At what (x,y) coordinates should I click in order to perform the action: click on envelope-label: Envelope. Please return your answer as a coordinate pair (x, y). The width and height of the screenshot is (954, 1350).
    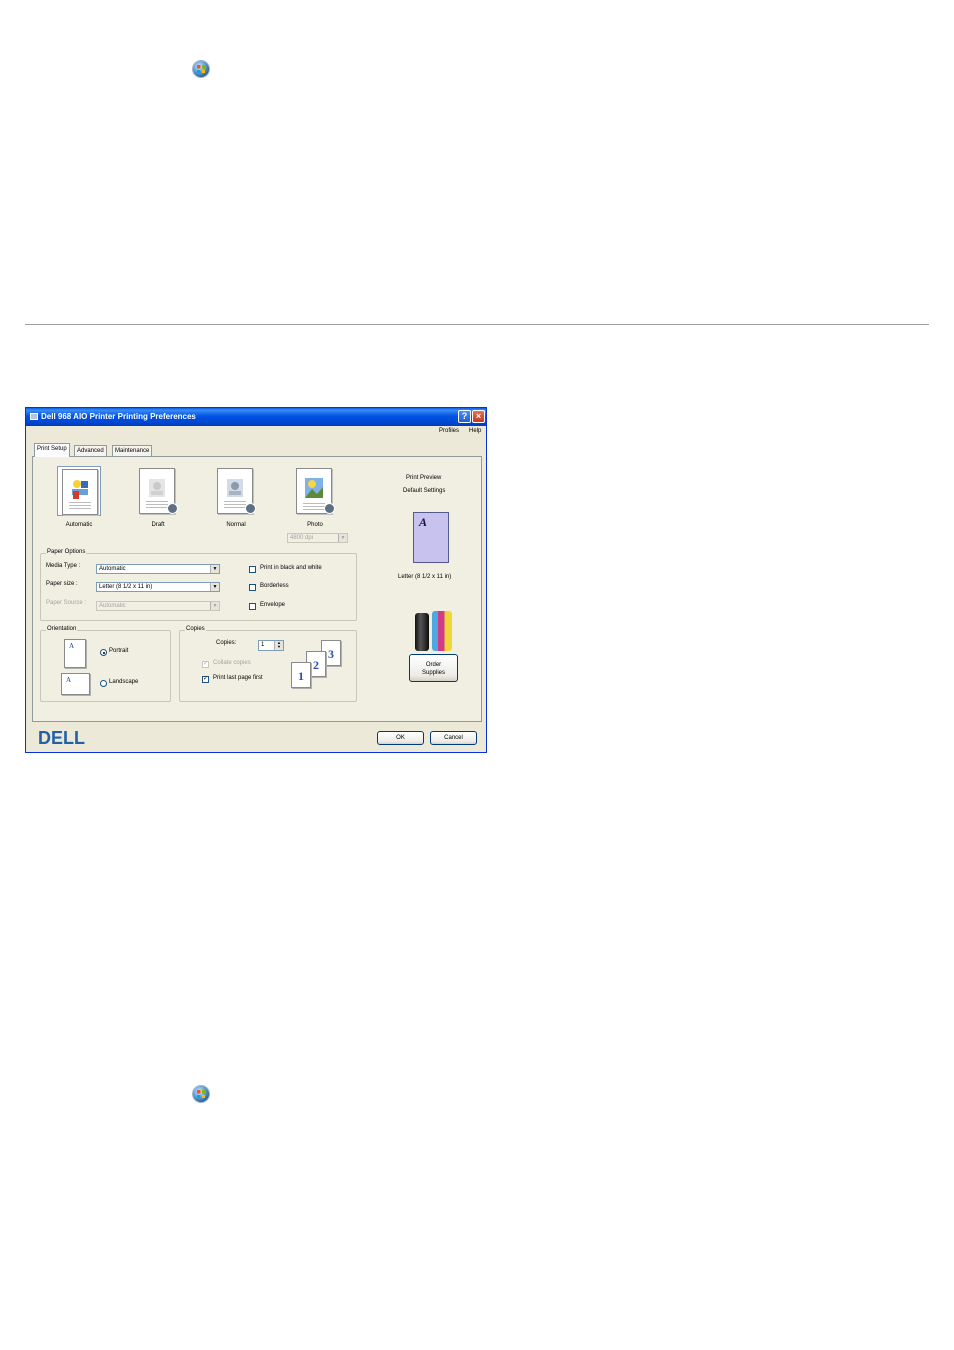
    Looking at the image, I should click on (273, 605).